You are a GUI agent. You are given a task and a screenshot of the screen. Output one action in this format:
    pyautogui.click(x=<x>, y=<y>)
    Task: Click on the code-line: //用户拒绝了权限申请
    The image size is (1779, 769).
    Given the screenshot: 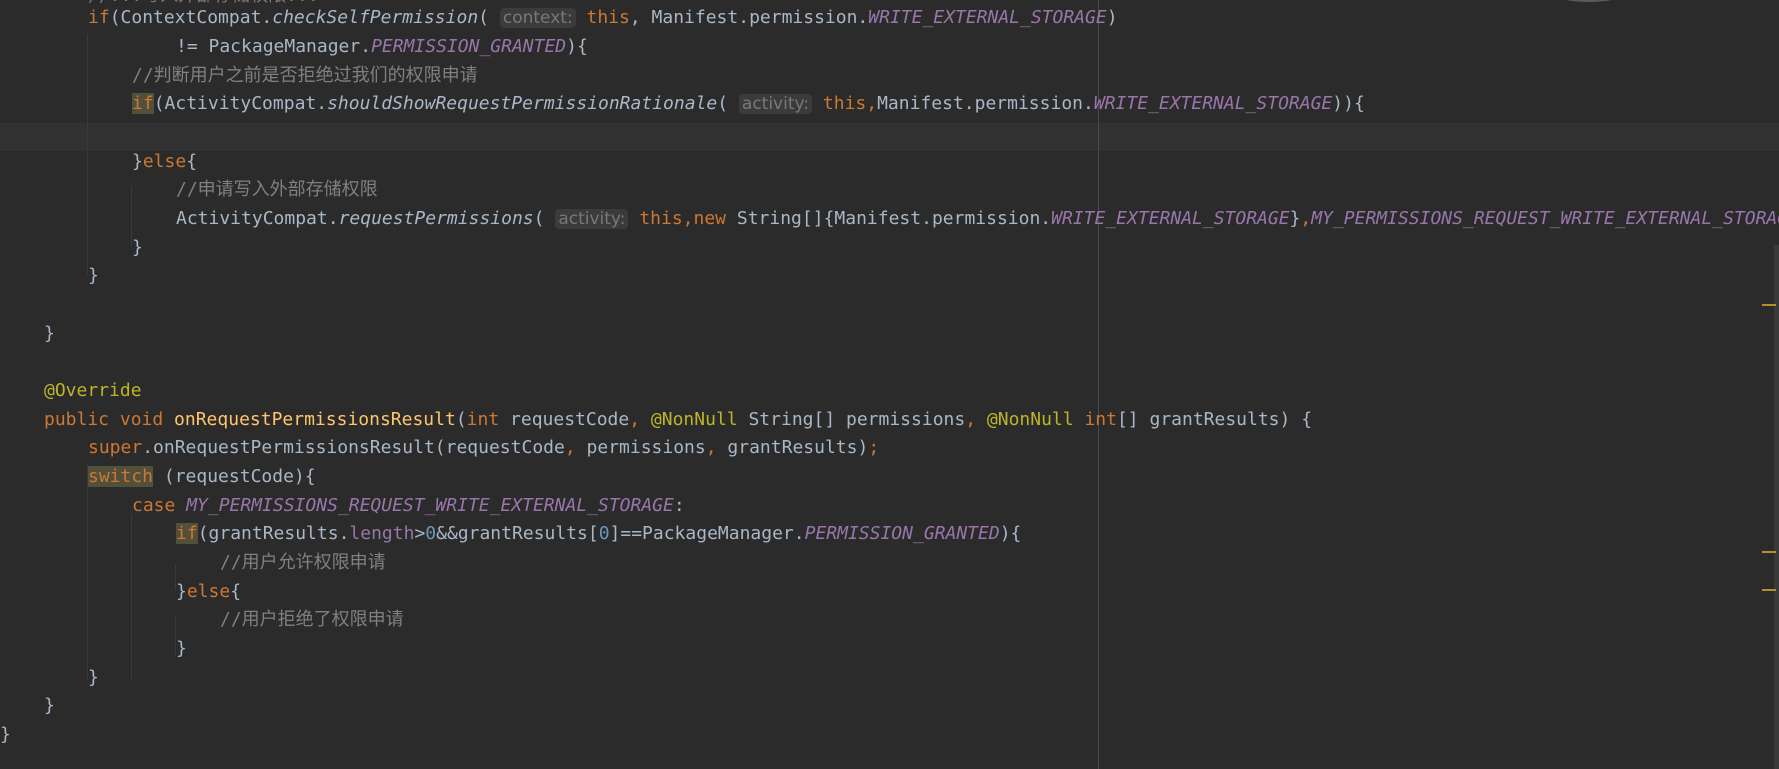 What is the action you would take?
    pyautogui.click(x=889, y=620)
    